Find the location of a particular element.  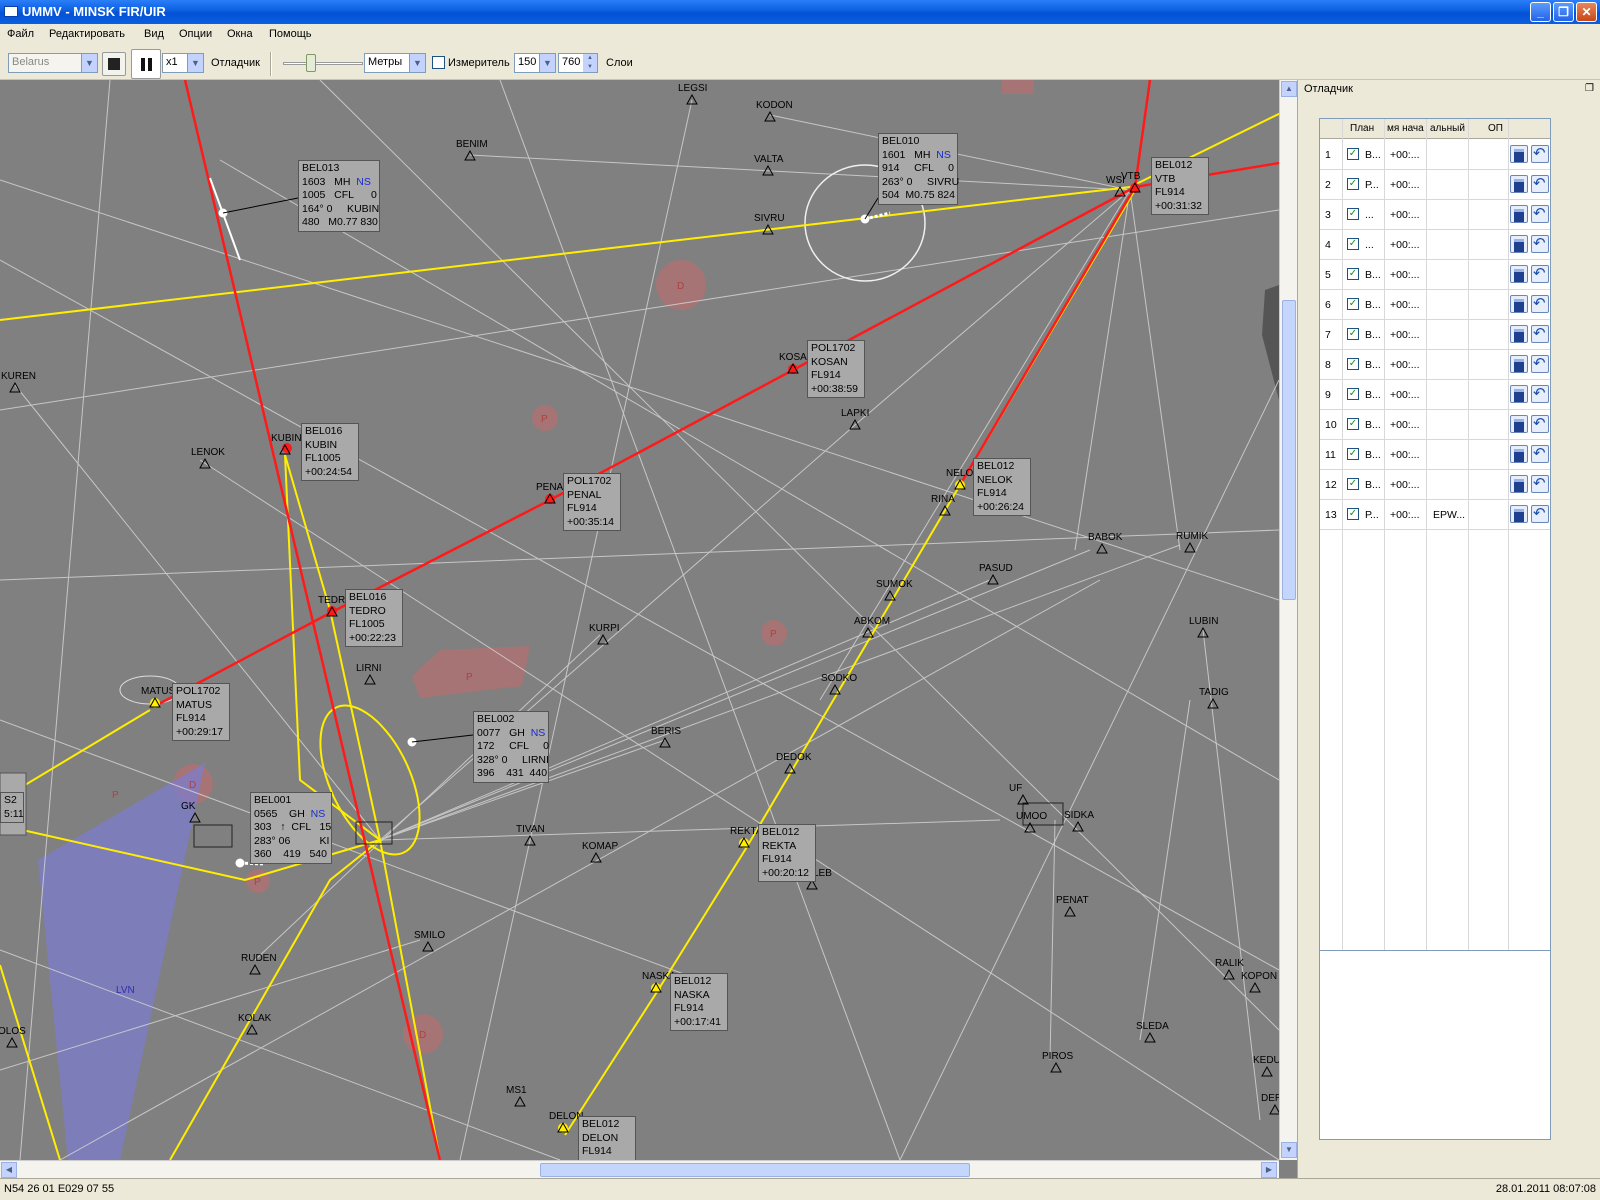

menu-file: Файл is located at coordinates (20, 34).